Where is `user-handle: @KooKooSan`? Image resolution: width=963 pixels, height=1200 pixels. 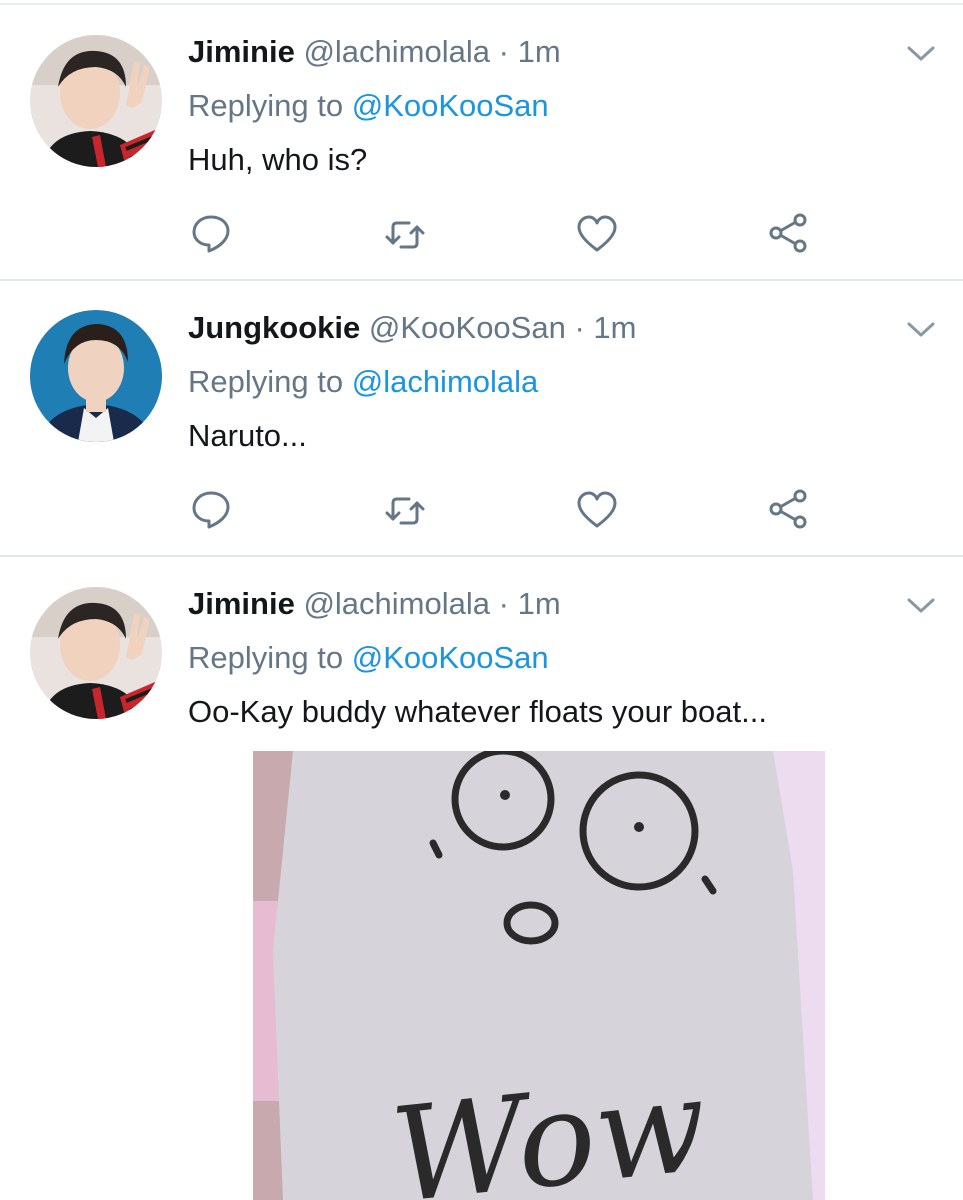 user-handle: @KooKooSan is located at coordinates (467, 327).